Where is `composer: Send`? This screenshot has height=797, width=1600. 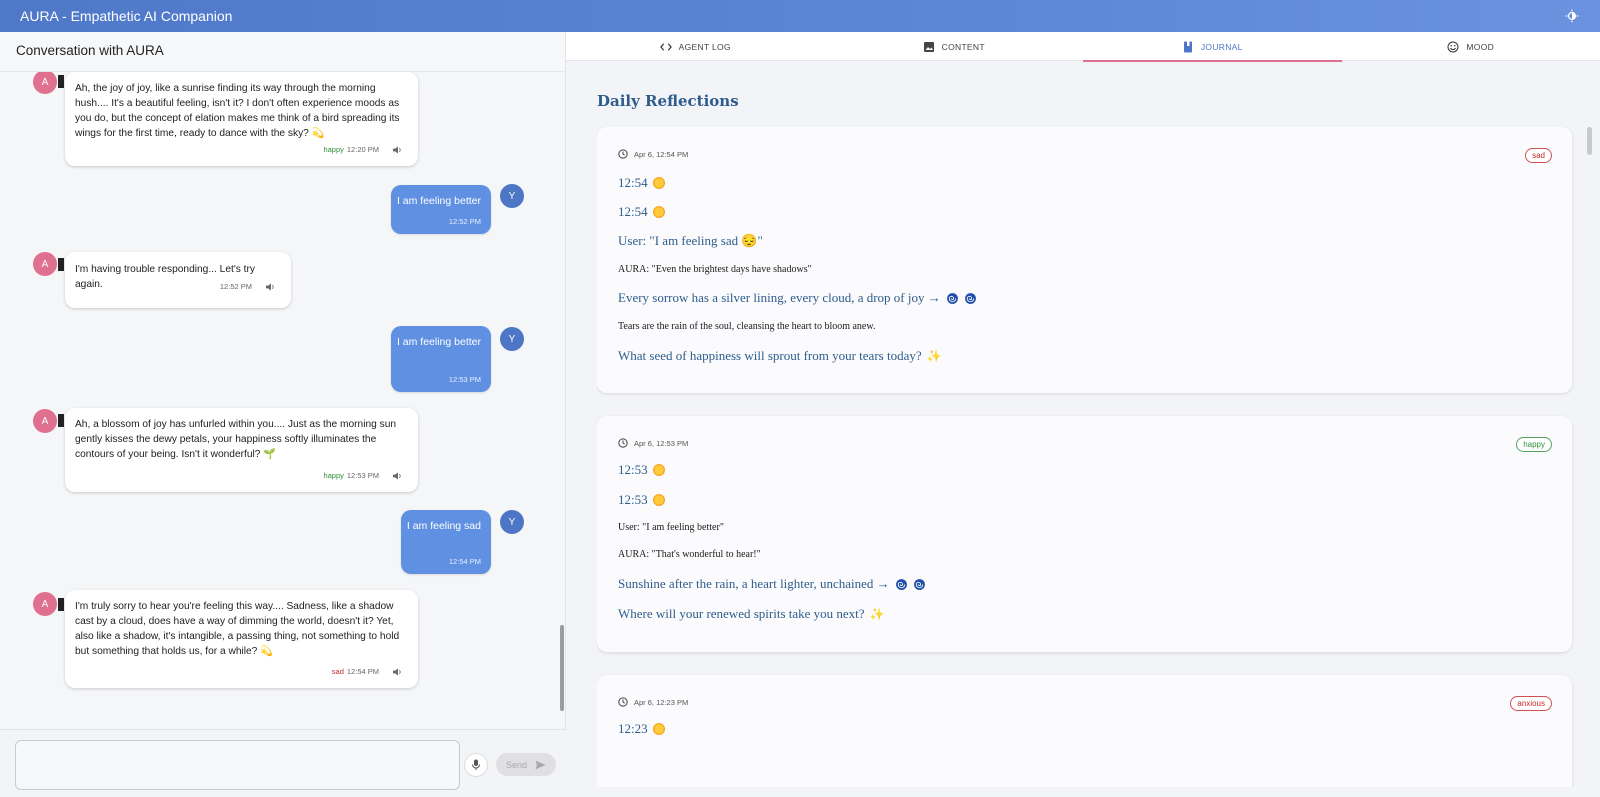 composer: Send is located at coordinates (283, 763).